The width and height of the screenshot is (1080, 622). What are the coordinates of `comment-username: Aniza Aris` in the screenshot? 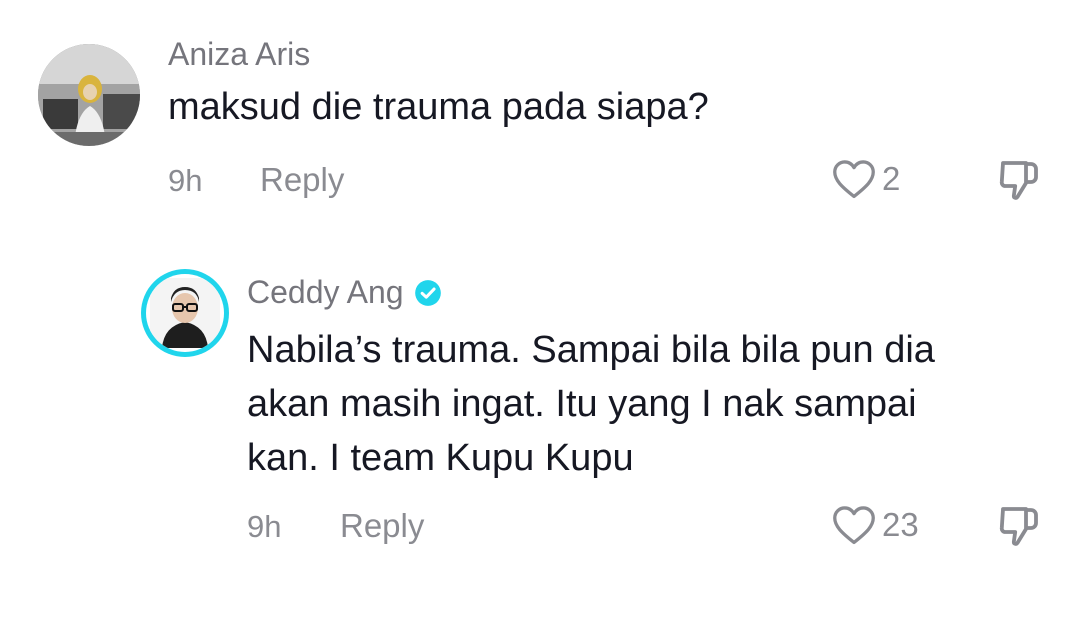 It's located at (239, 54).